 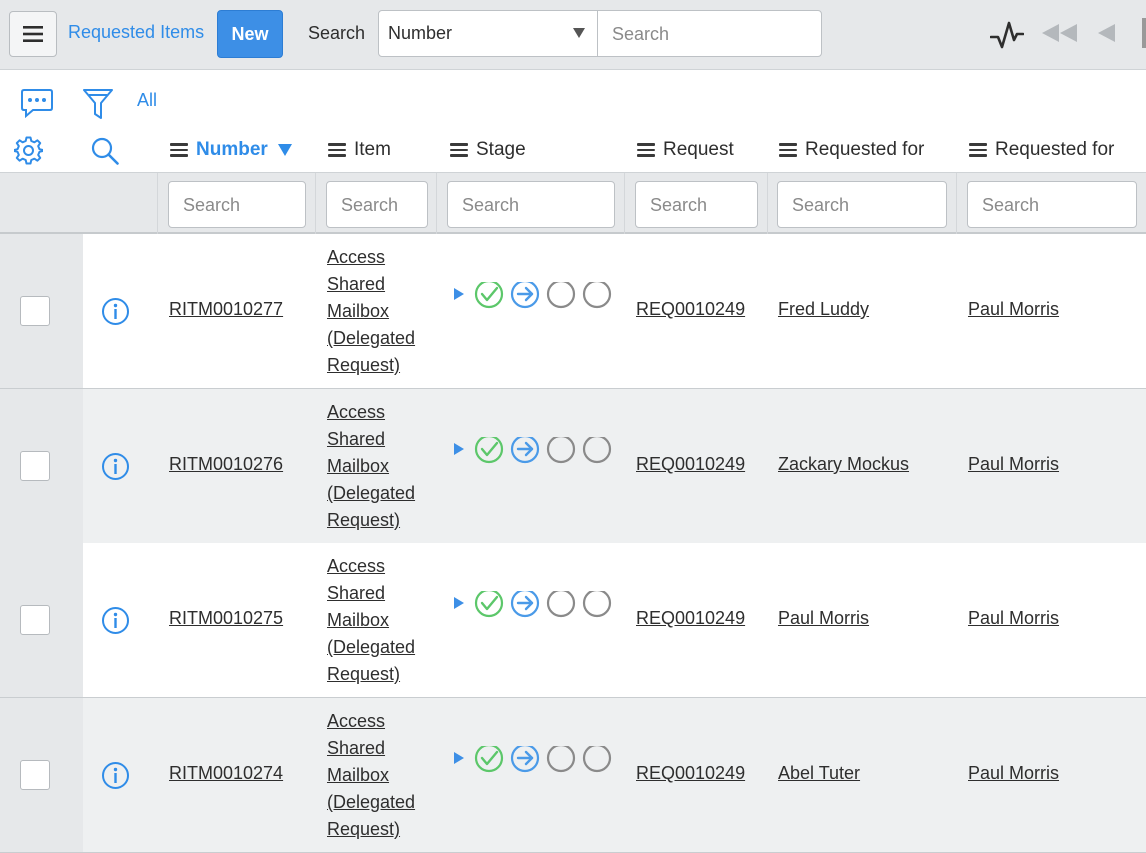 I want to click on funnel-icon, so click(x=98, y=104).